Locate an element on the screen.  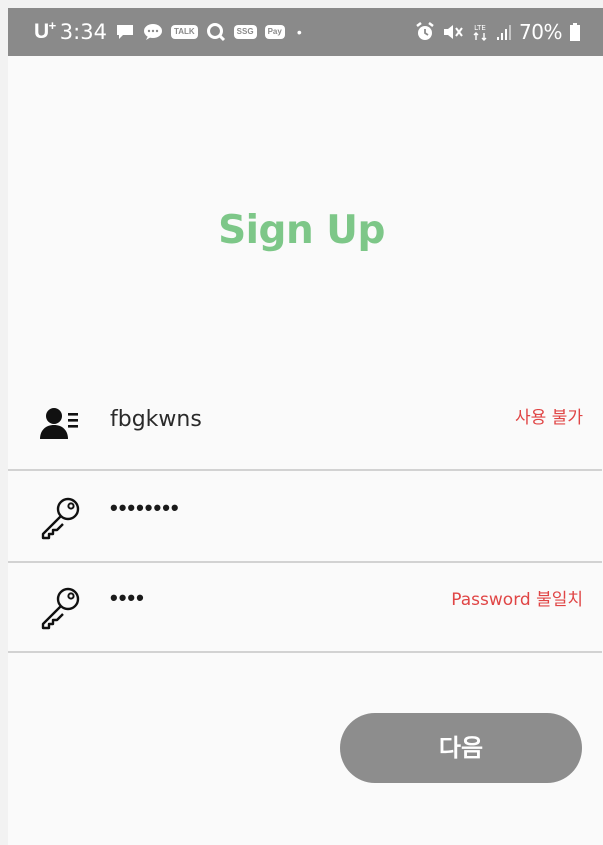
password-confirm-underline is located at coordinates (305, 652).